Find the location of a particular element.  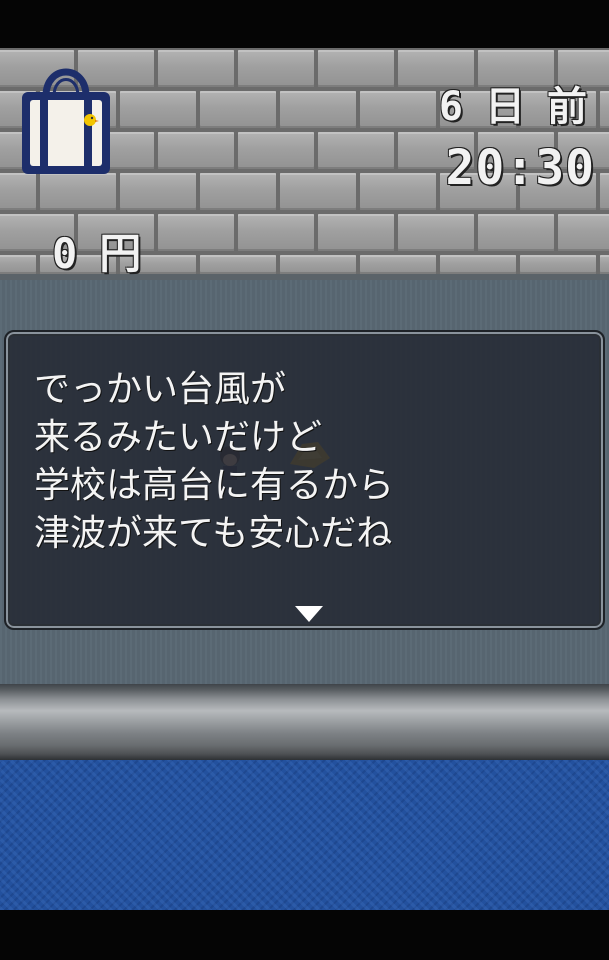

days-remaining: 6 日 前 is located at coordinates (513, 102).